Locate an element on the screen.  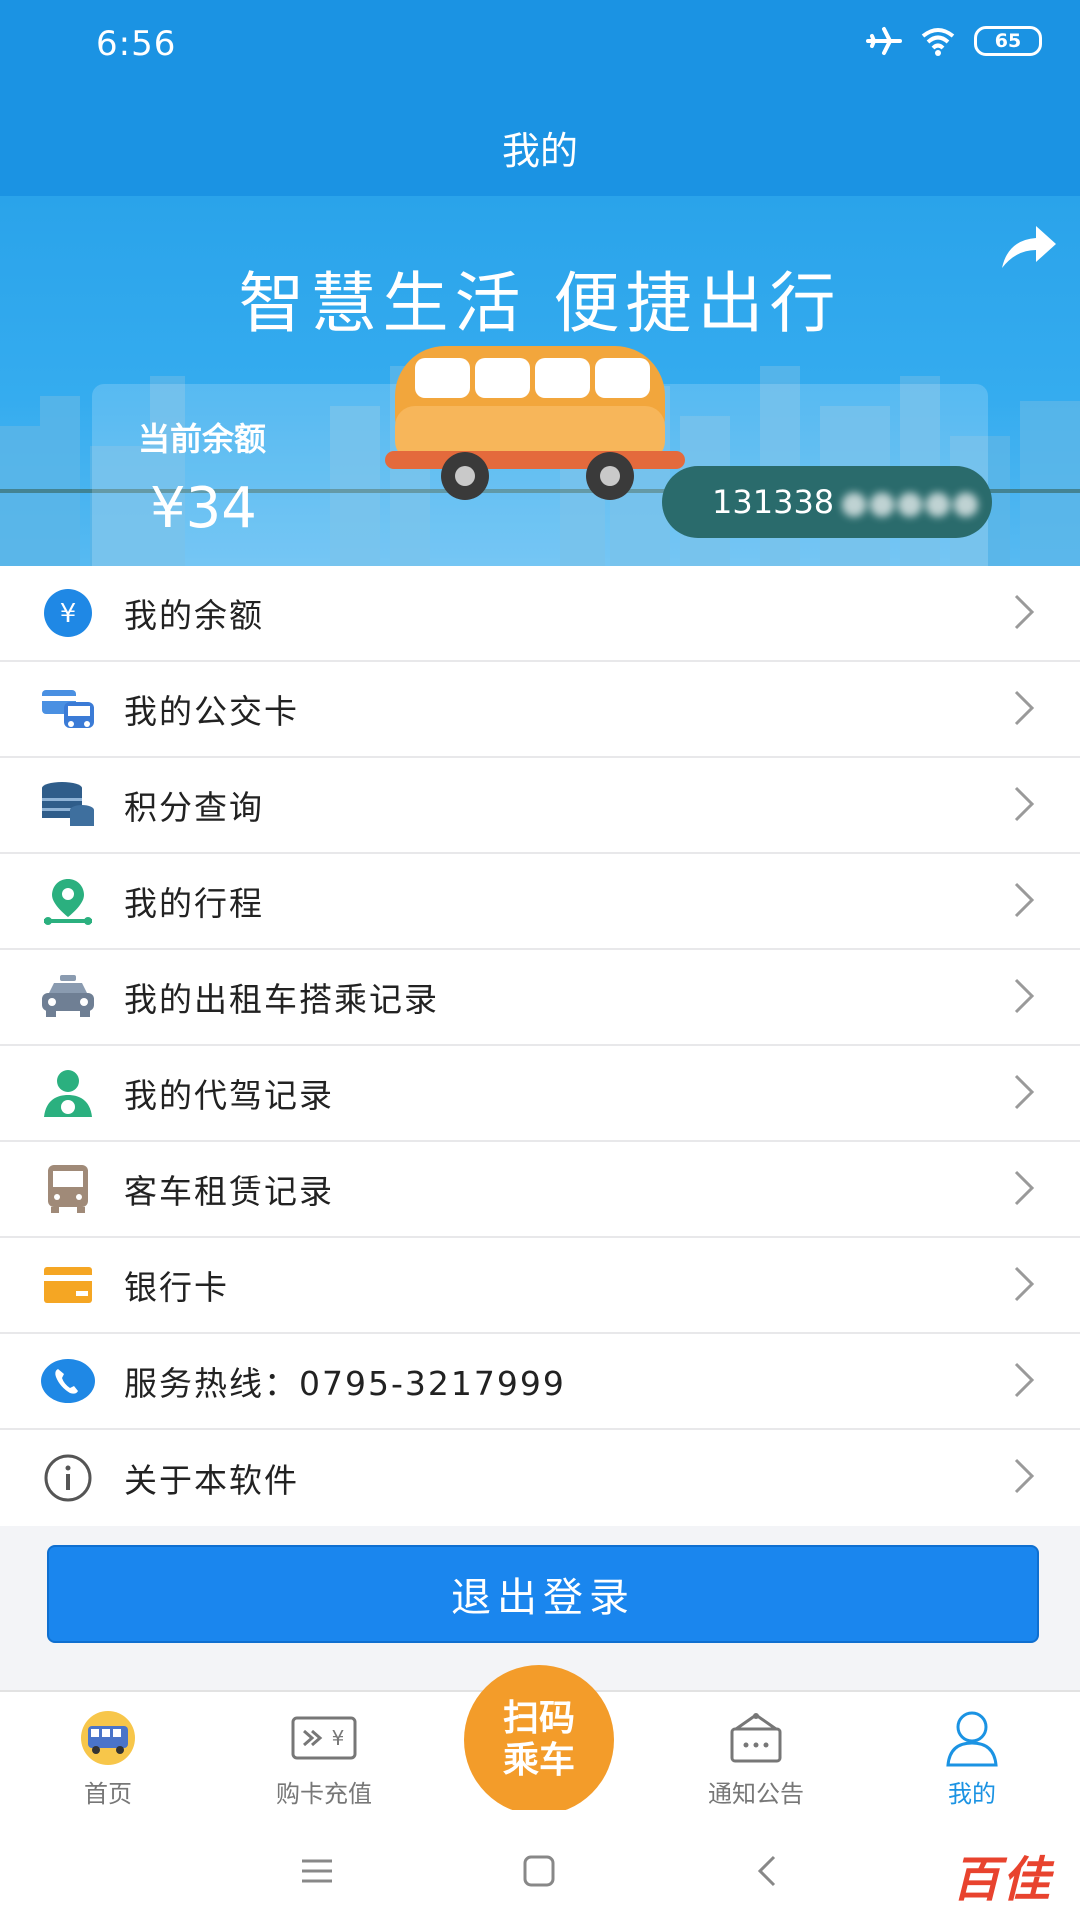
menu-item-label: 我的代驾记录 is located at coordinates (229, 1095).